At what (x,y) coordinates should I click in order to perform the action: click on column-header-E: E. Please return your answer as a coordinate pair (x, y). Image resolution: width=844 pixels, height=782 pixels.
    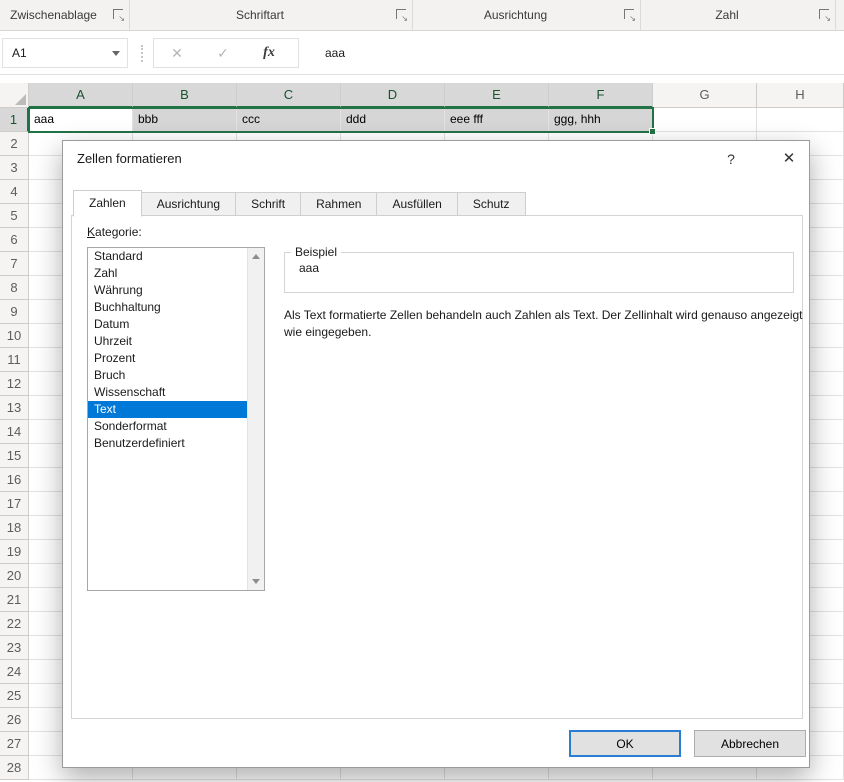
    Looking at the image, I should click on (497, 95).